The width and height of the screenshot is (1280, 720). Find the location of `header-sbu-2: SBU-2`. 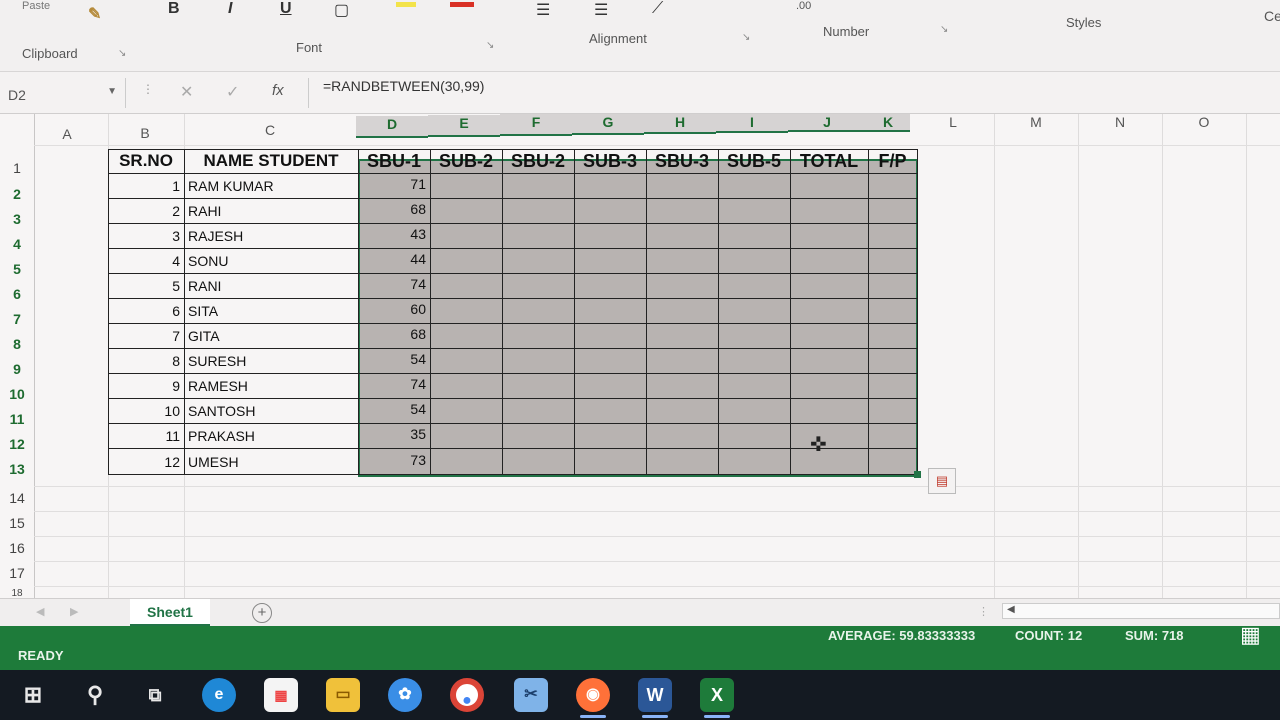

header-sbu-2: SBU-2 is located at coordinates (538, 161).